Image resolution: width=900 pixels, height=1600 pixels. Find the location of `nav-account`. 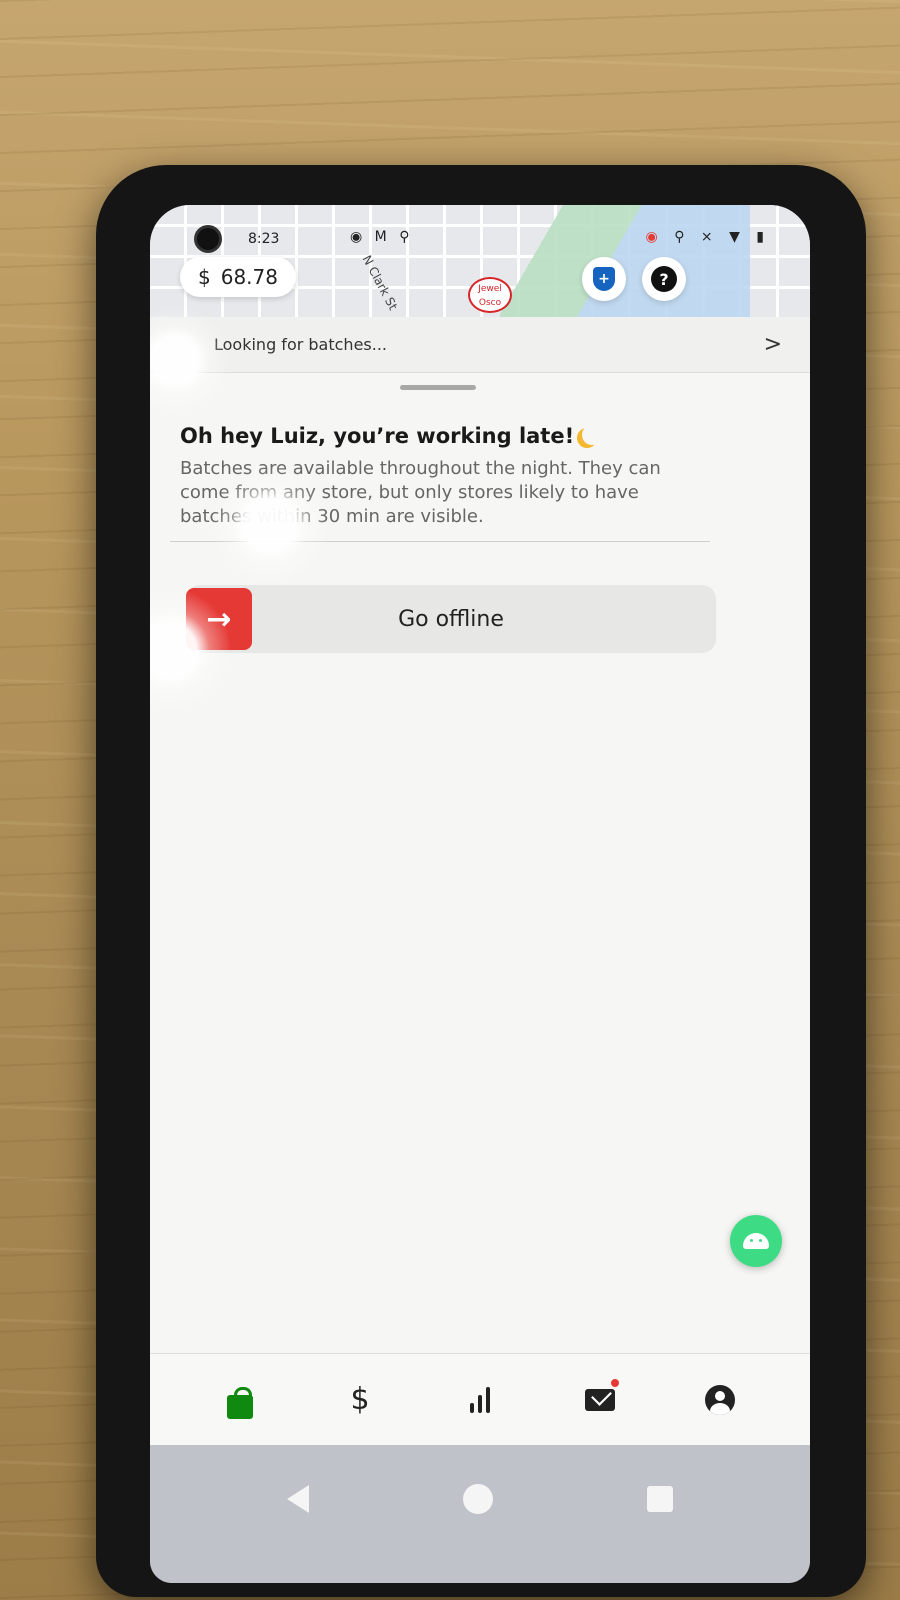

nav-account is located at coordinates (720, 1400).